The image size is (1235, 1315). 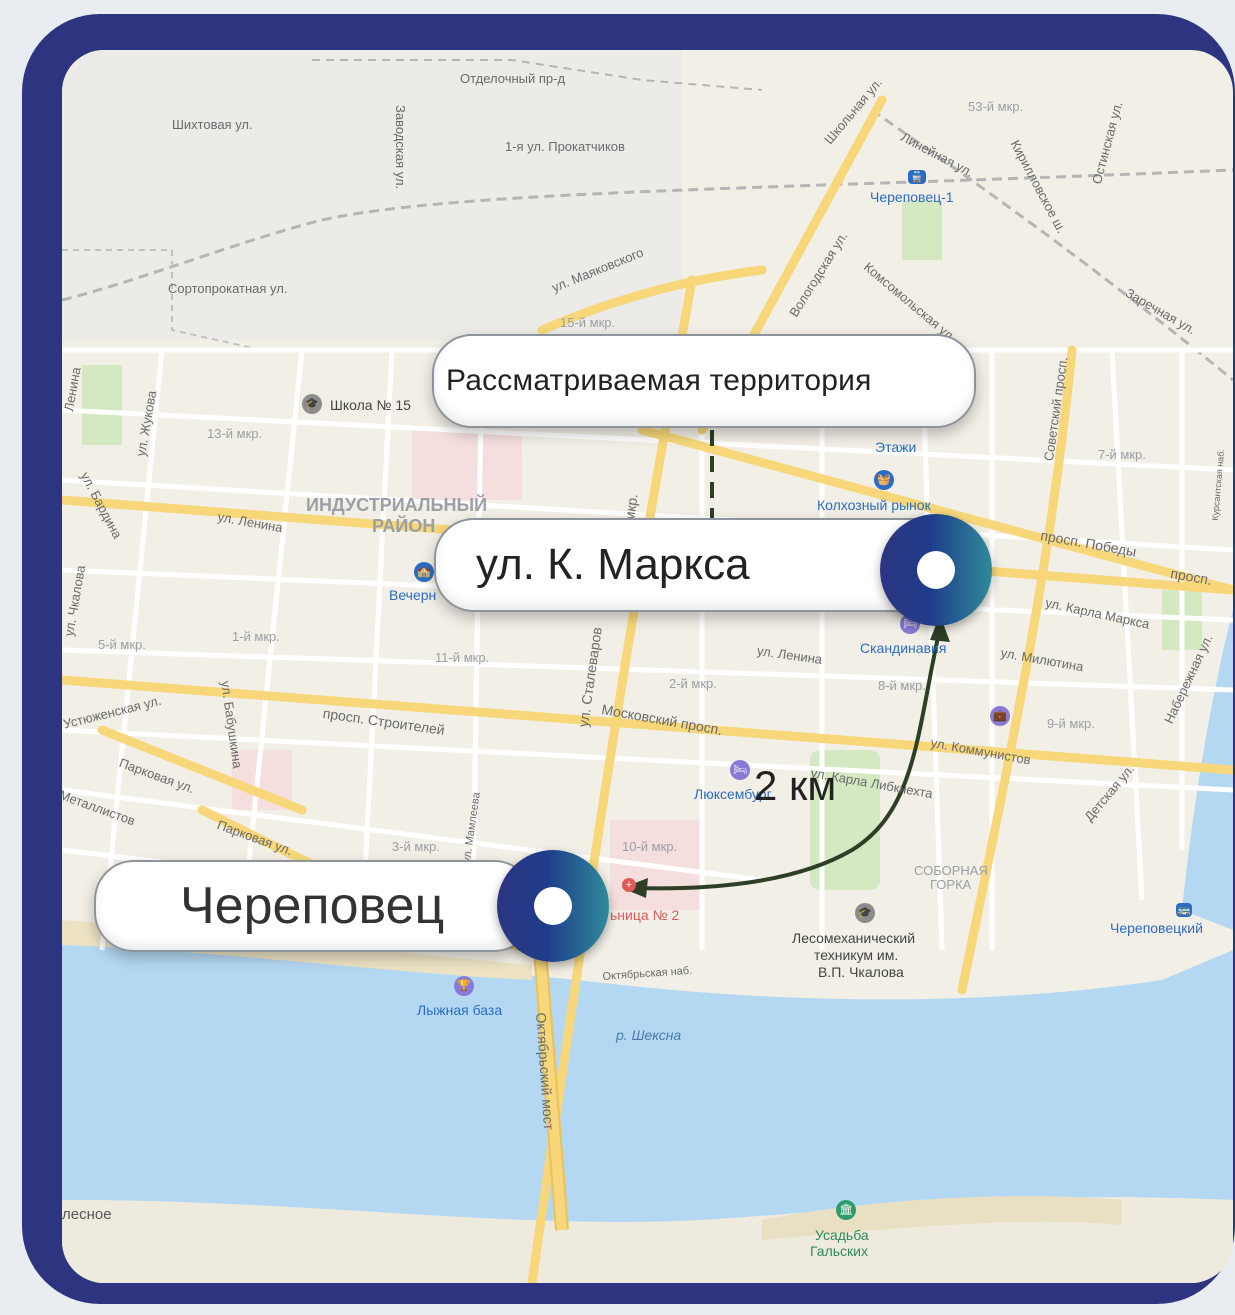 What do you see at coordinates (629, 885) in the screenshot?
I see `cross-icon: +` at bounding box center [629, 885].